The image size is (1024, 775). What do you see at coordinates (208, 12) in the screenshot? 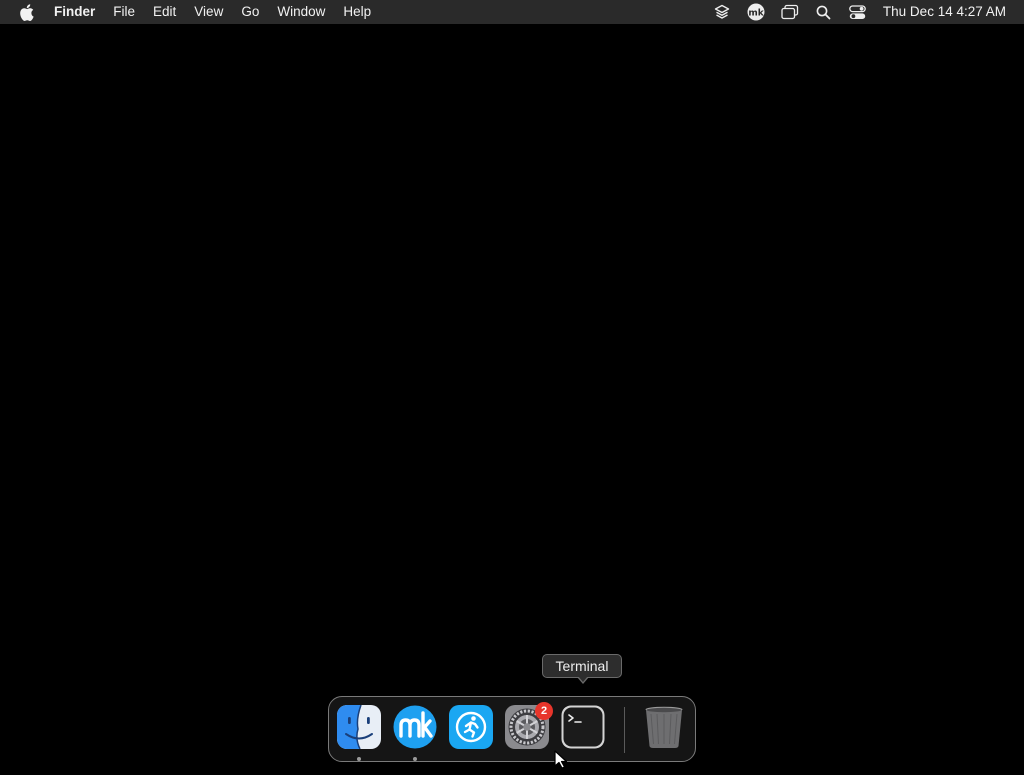
I see `menu-view: View` at bounding box center [208, 12].